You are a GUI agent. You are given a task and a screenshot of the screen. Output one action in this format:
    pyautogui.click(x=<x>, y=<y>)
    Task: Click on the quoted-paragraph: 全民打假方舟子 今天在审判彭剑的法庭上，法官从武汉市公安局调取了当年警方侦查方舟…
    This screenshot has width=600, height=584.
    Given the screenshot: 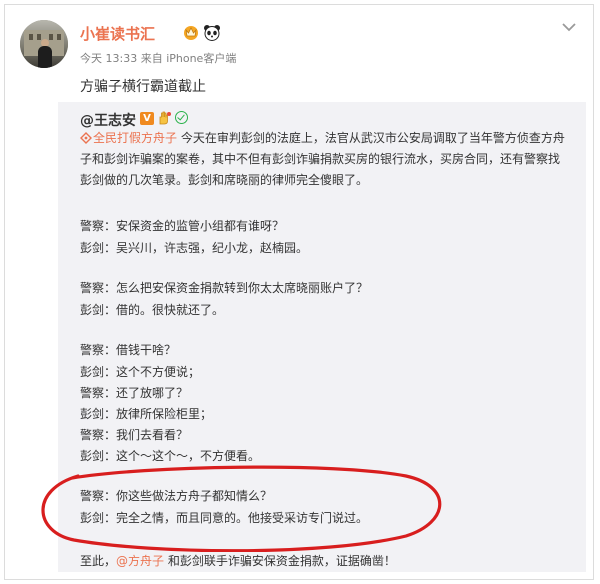 What is the action you would take?
    pyautogui.click(x=325, y=159)
    